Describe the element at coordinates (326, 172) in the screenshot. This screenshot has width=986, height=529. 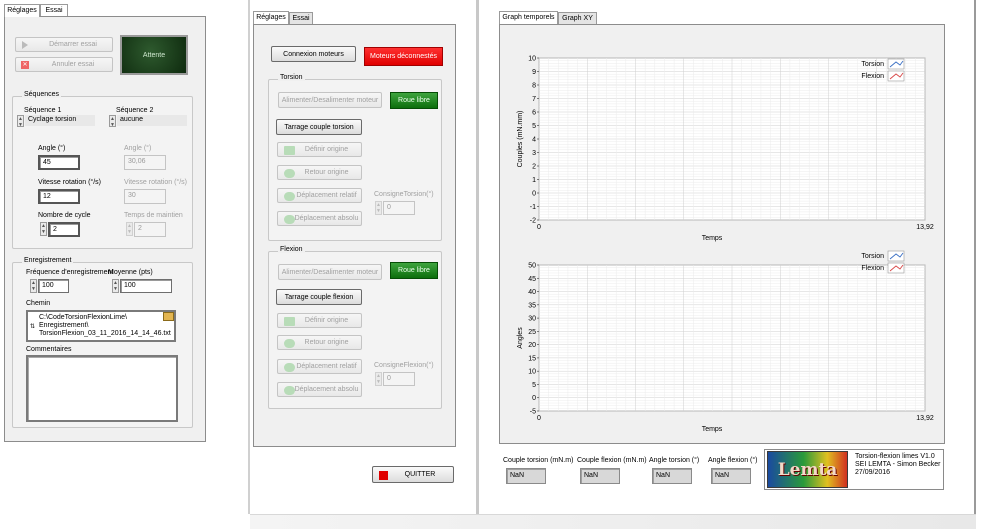
I see `torsion-return-origin-label: Retour origine` at that location.